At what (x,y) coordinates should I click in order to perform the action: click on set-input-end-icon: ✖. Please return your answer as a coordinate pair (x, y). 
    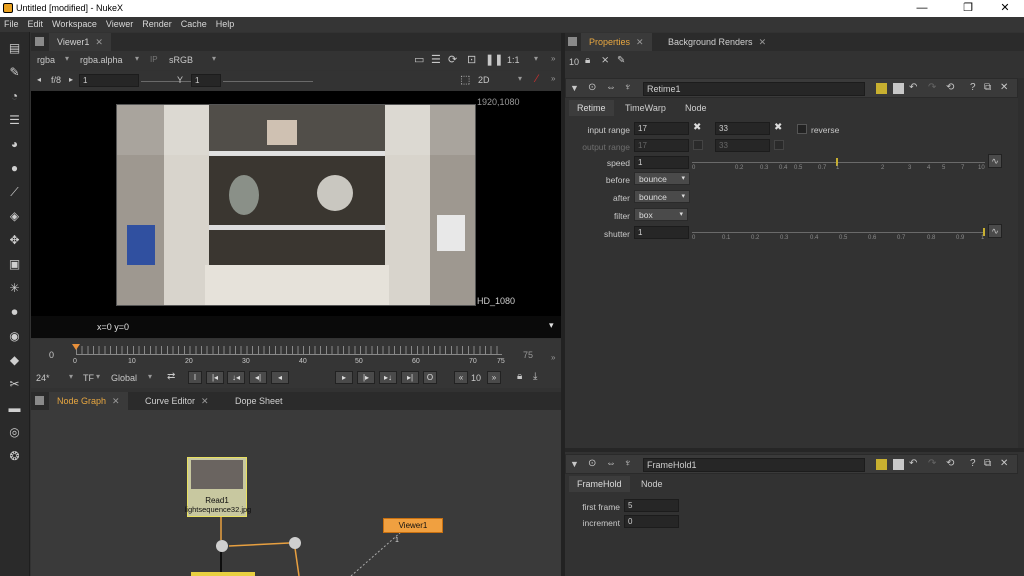
    Looking at the image, I should click on (778, 127).